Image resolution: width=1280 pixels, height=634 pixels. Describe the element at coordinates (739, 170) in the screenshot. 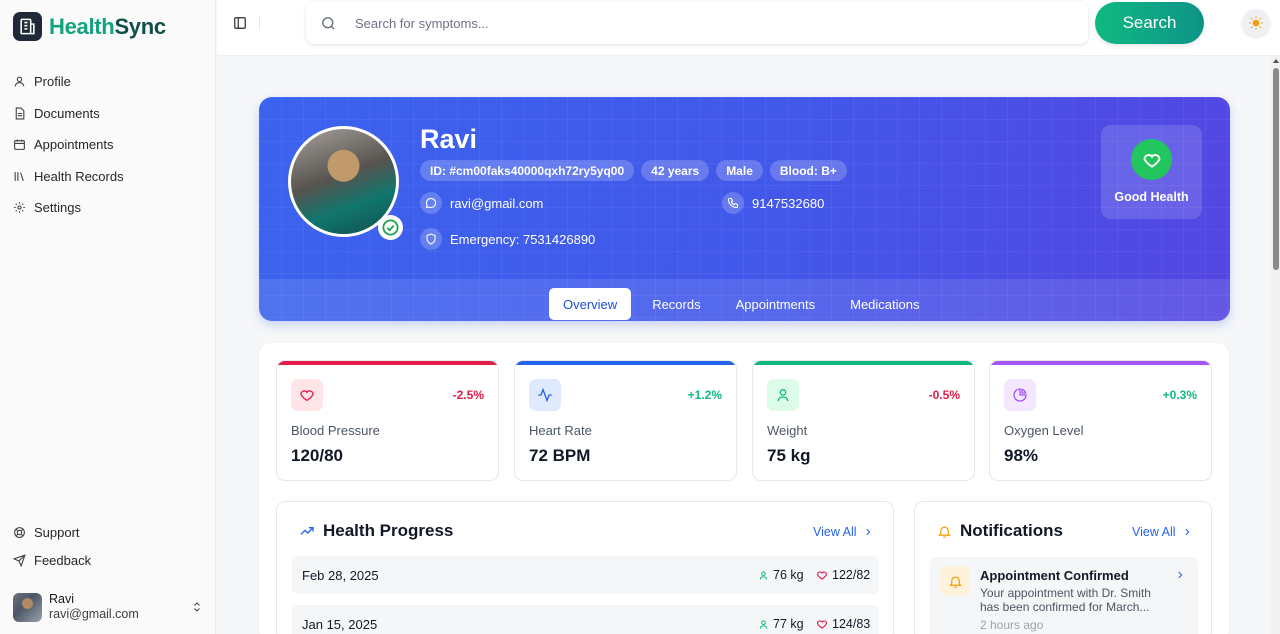

I see `gender-chip: Male` at that location.